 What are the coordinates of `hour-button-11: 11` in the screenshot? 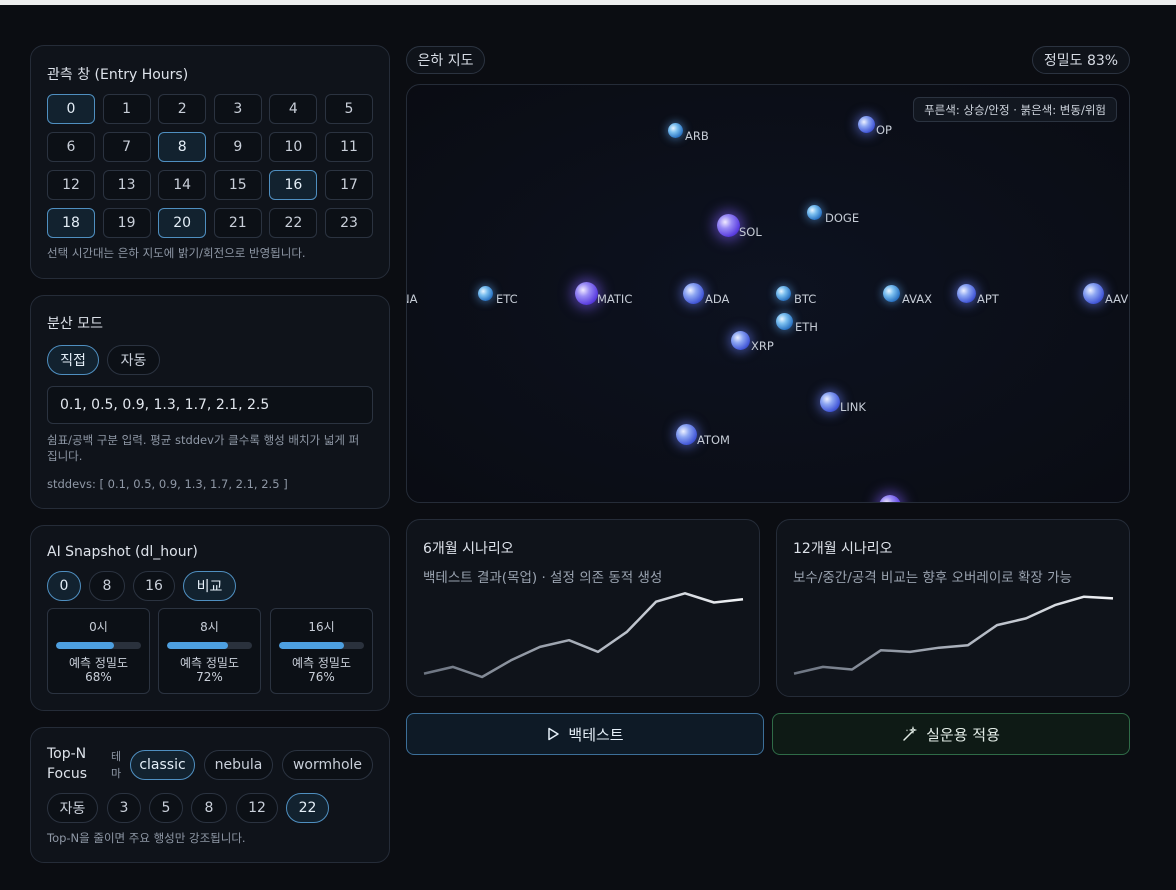 It's located at (349, 147).